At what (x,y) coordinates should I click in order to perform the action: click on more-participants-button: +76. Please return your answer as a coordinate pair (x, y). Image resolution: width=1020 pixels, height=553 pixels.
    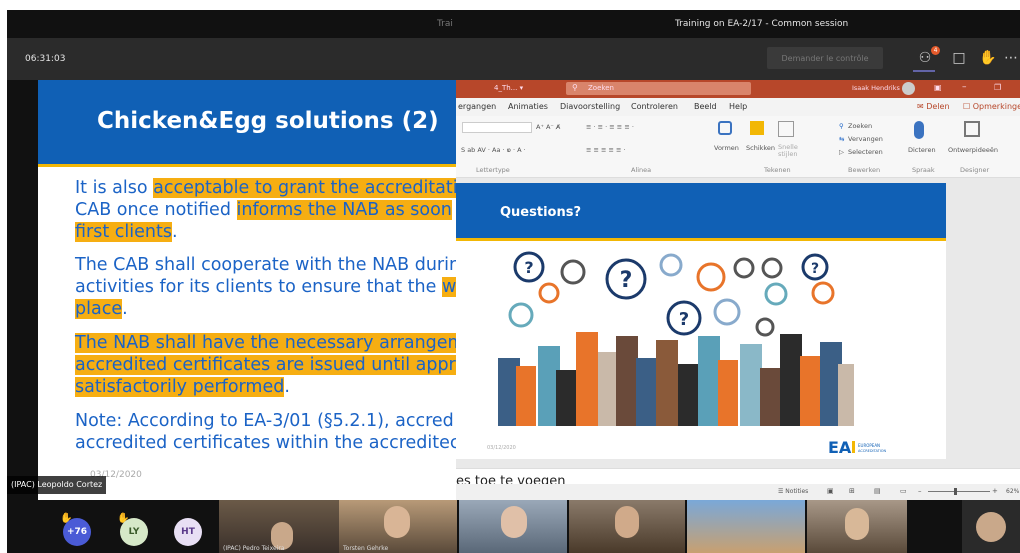
    Looking at the image, I should click on (77, 532).